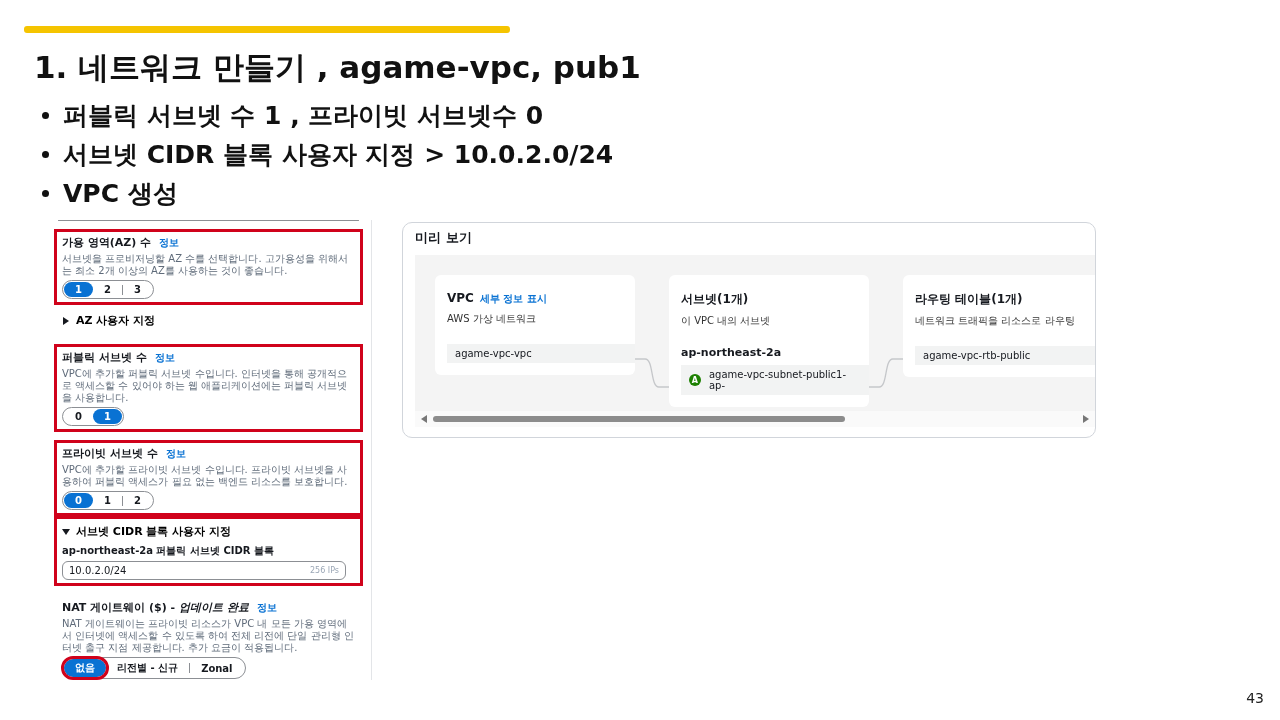  What do you see at coordinates (109, 320) in the screenshot?
I see `expander-toggle: AZ 사용자 지정` at bounding box center [109, 320].